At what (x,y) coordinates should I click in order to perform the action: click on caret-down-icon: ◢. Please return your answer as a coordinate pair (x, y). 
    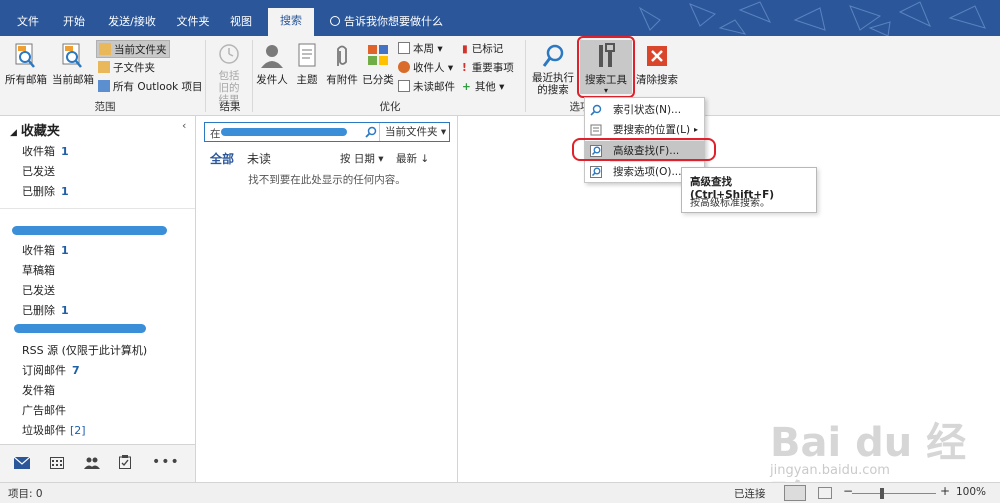
    Looking at the image, I should click on (13, 133).